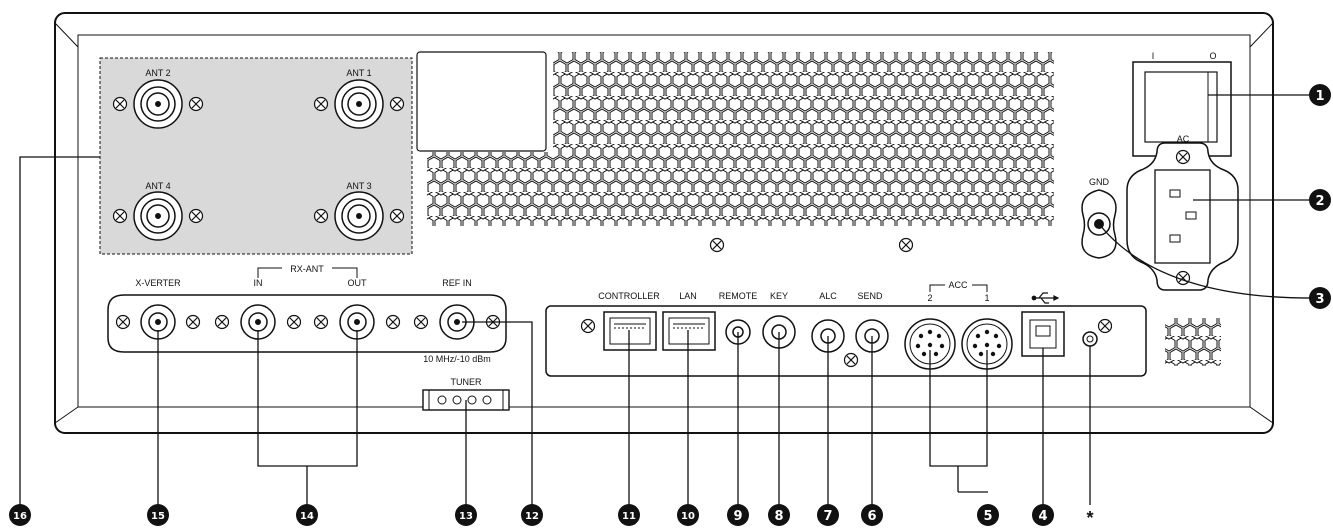 Image resolution: width=1333 pixels, height=529 pixels. I want to click on label-plate, so click(481, 101).